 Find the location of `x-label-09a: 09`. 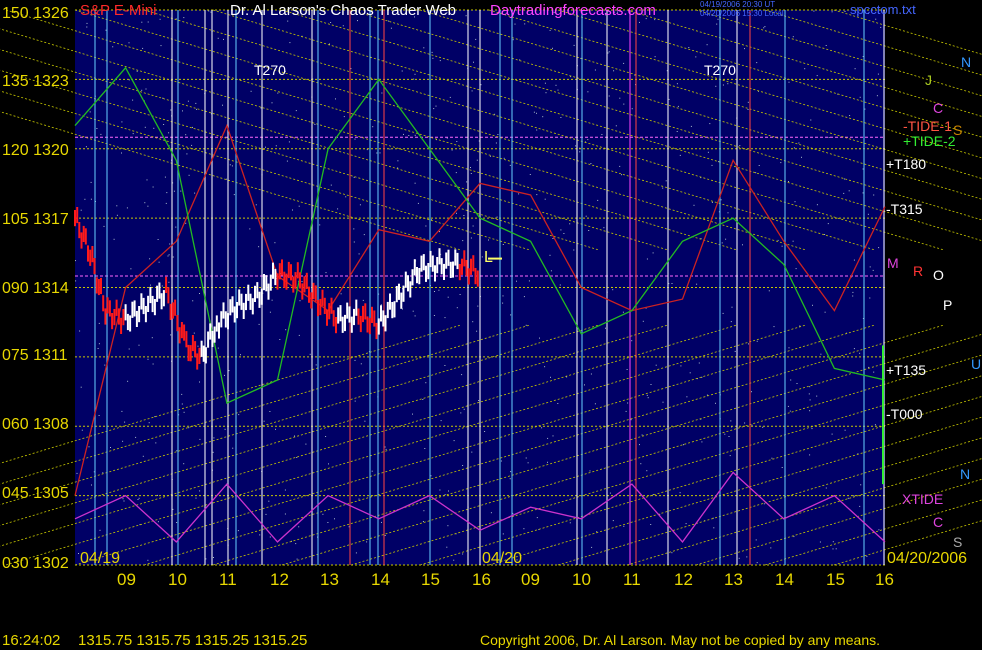

x-label-09a: 09 is located at coordinates (126, 579).